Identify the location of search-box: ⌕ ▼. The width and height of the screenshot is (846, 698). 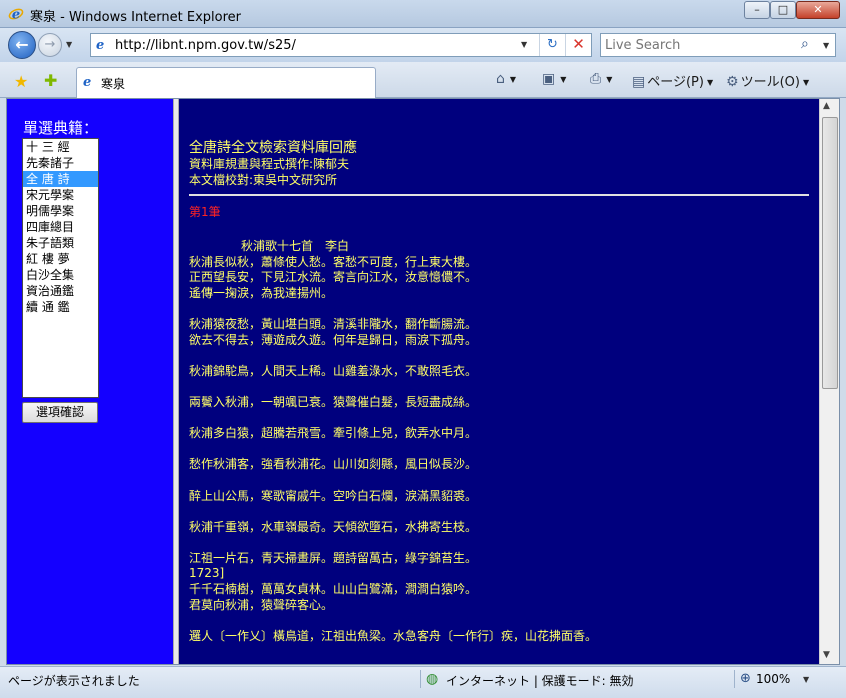
(718, 45).